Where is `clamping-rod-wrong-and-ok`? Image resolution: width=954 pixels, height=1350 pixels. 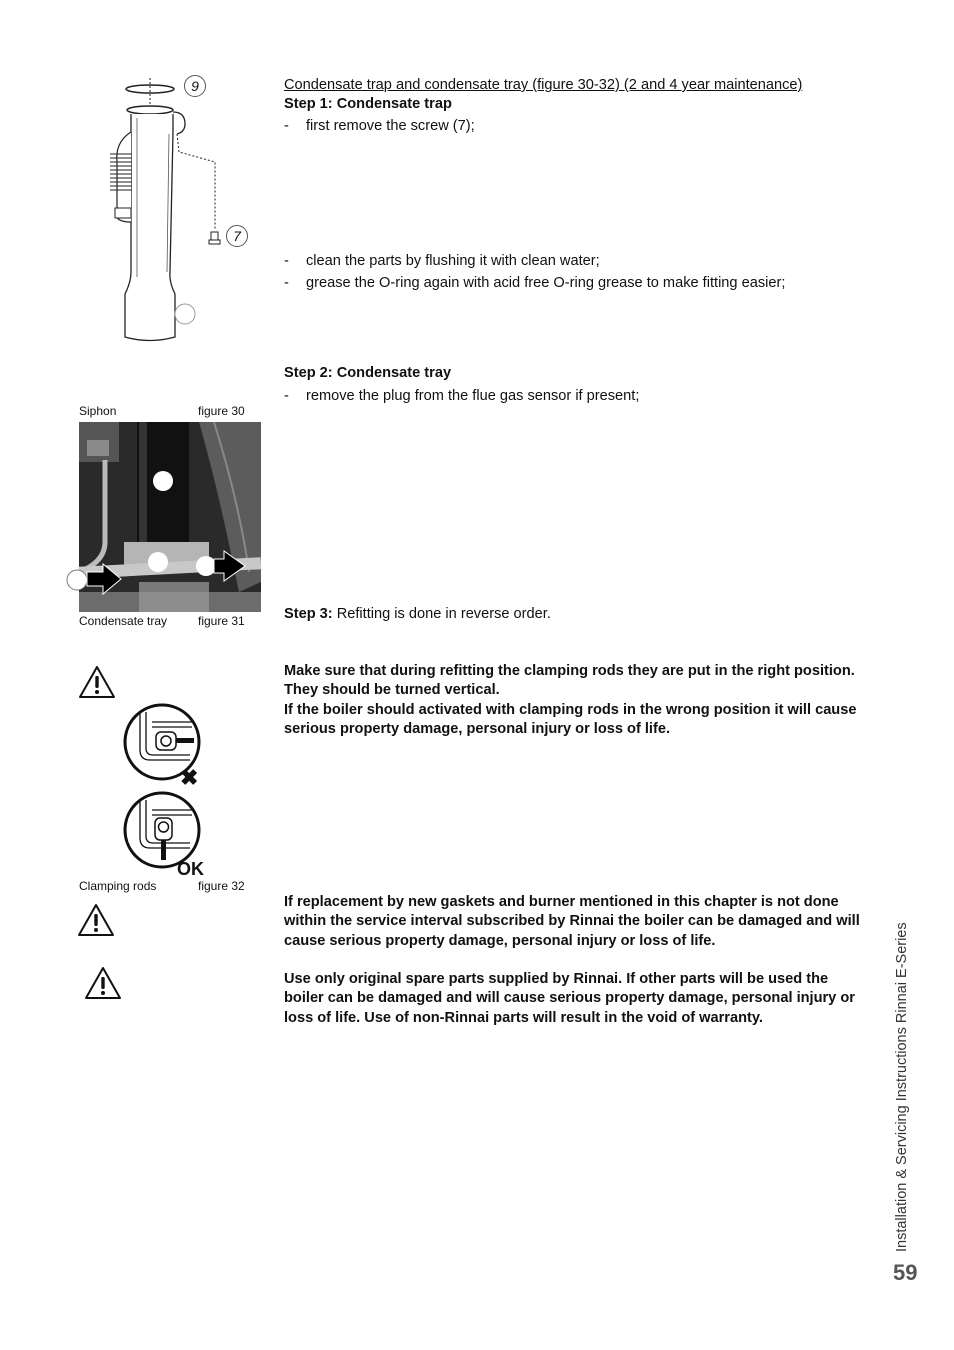 clamping-rod-wrong-and-ok is located at coordinates (162, 786).